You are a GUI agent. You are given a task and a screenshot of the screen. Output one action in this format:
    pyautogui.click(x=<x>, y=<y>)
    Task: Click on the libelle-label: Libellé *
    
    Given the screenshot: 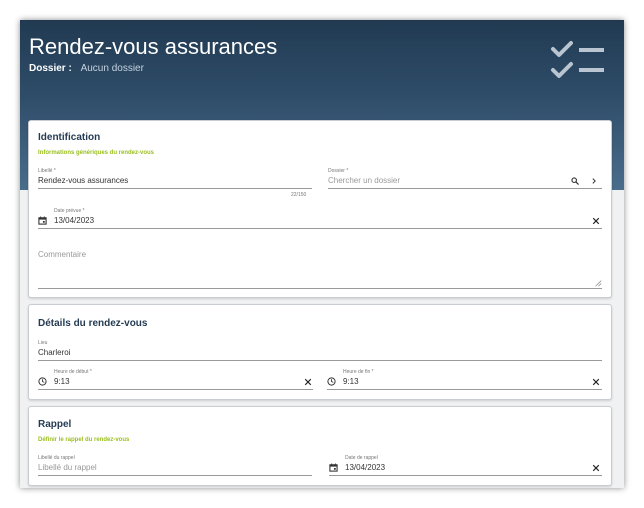 What is the action you would take?
    pyautogui.click(x=47, y=171)
    